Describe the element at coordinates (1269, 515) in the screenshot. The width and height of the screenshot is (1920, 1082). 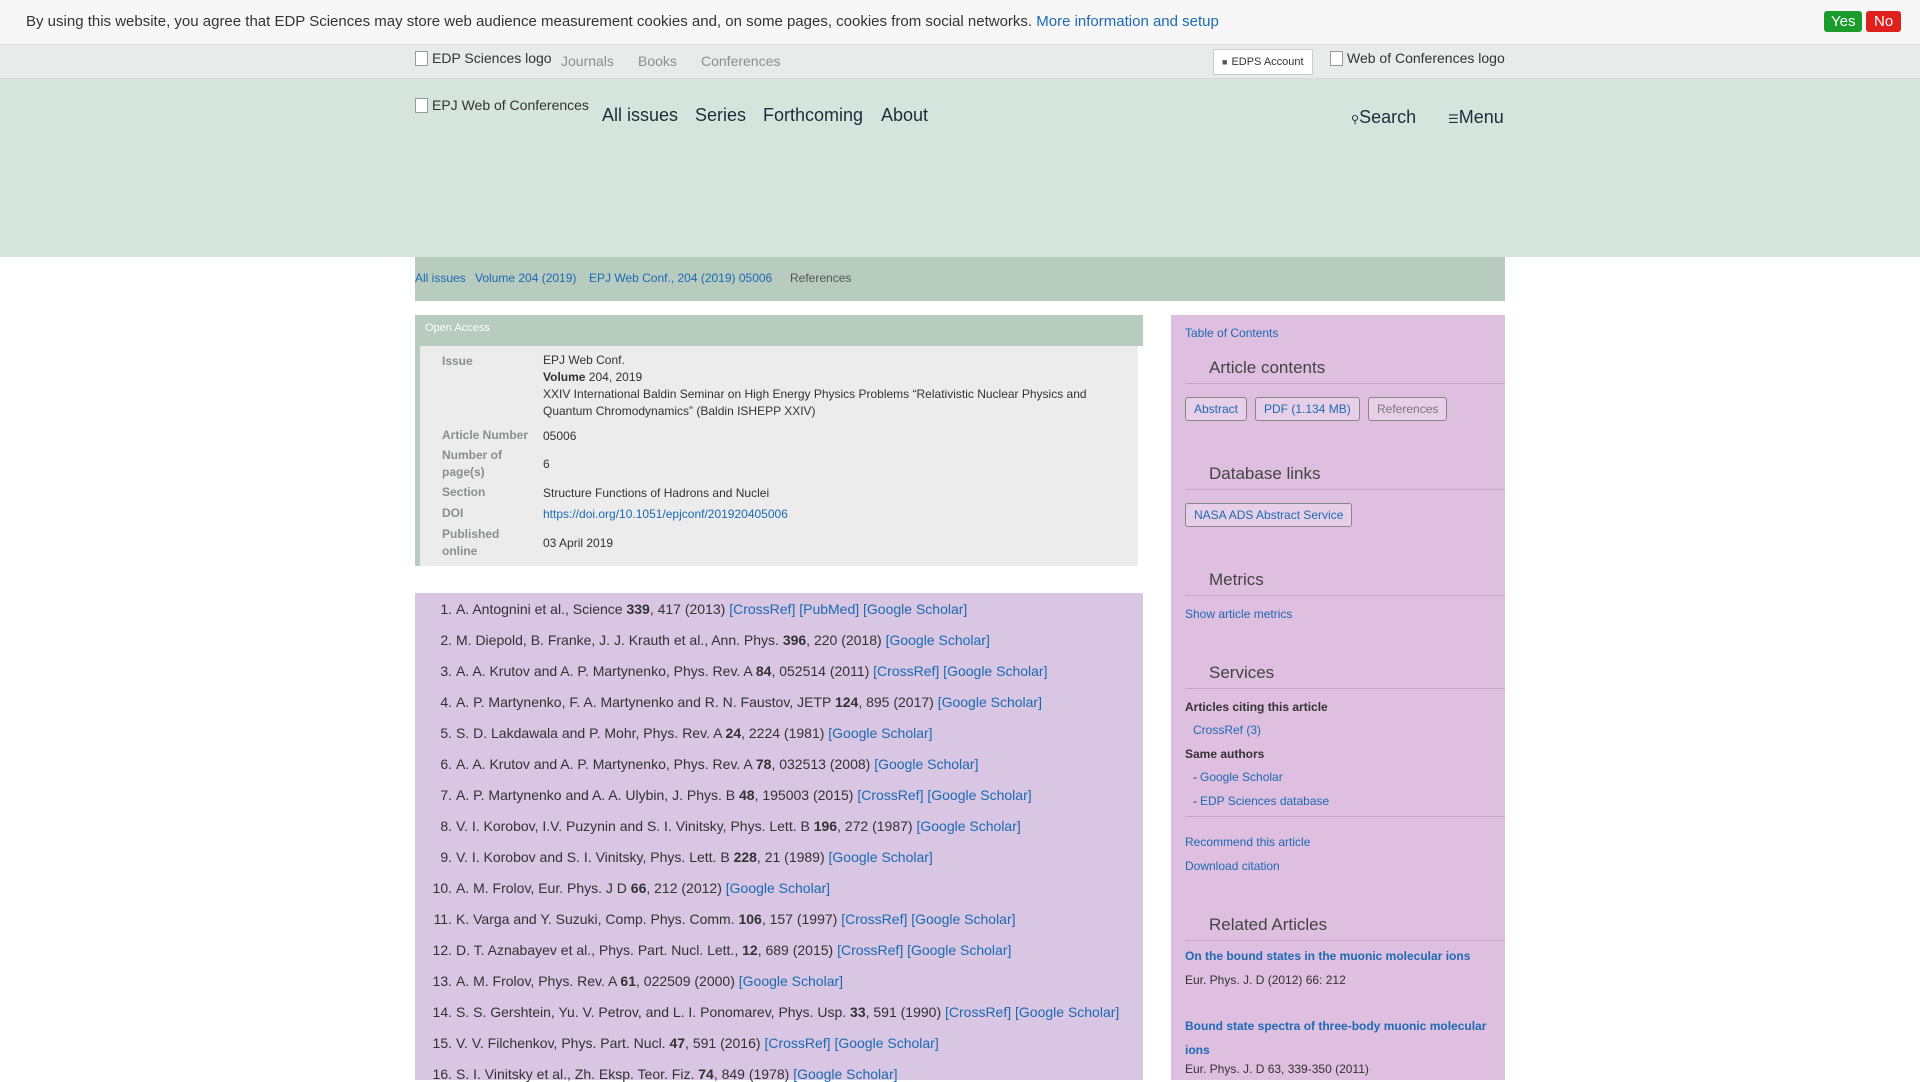
I see `nasa-ads-button: NASA ADS Abstract Service` at that location.